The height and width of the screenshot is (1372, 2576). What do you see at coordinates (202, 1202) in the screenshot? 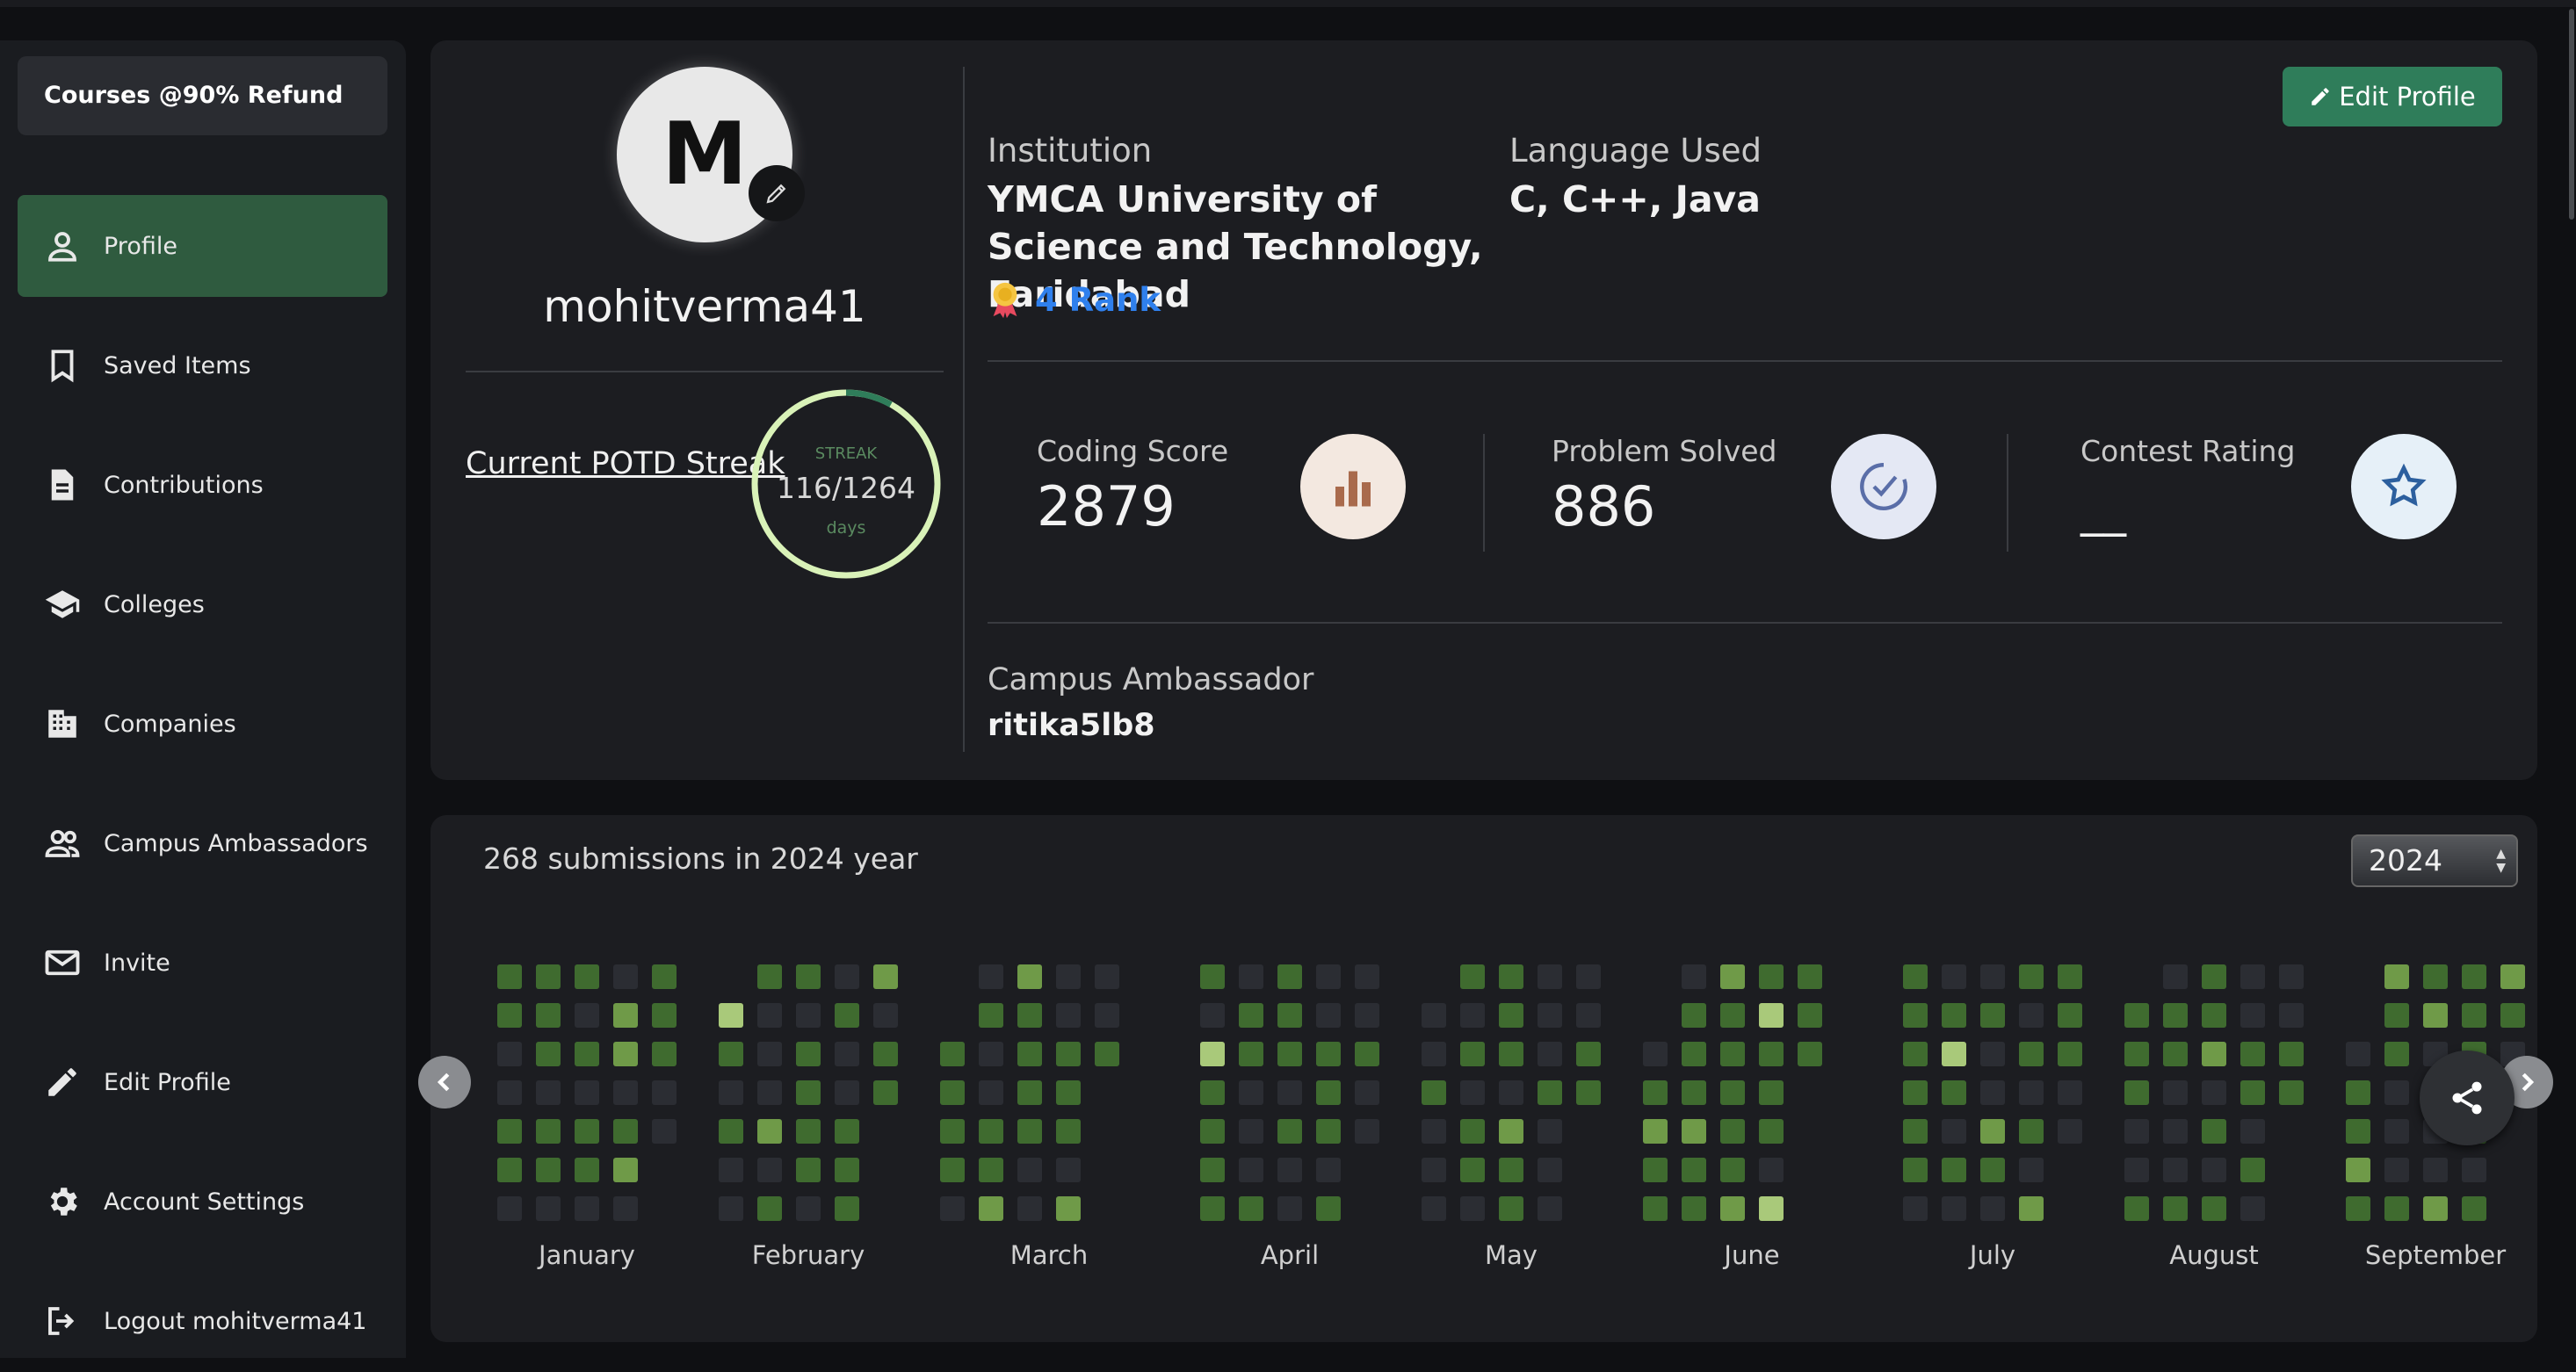
I see `sidebar-item-account-settings: Account Settings` at bounding box center [202, 1202].